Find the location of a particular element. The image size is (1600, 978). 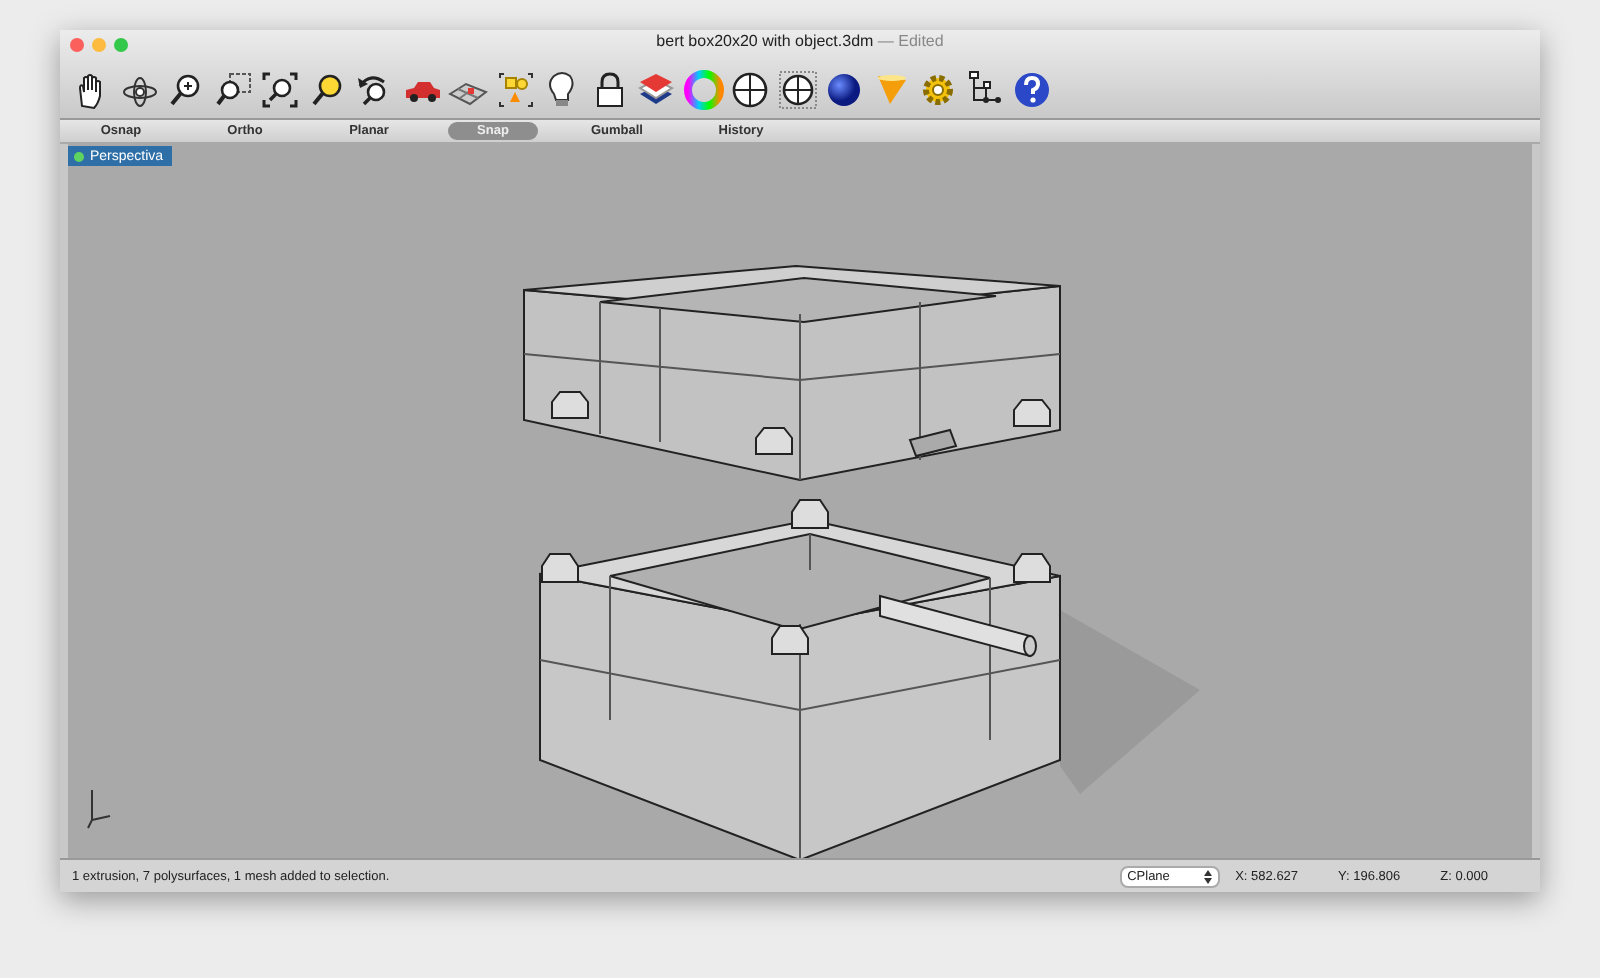

zoom-window-icon is located at coordinates (233, 89).